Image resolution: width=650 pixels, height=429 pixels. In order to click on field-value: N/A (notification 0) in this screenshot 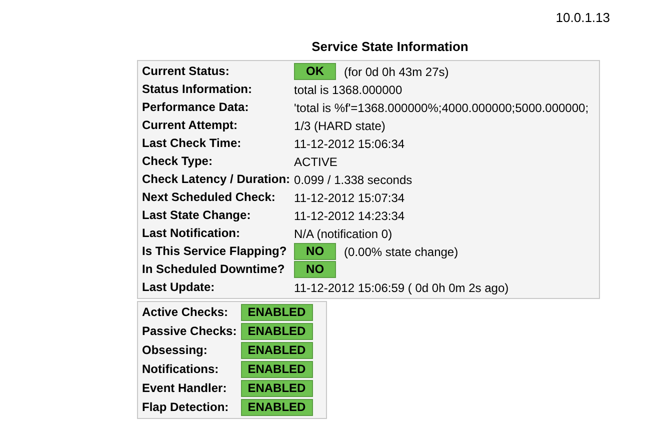, I will do `click(343, 233)`.